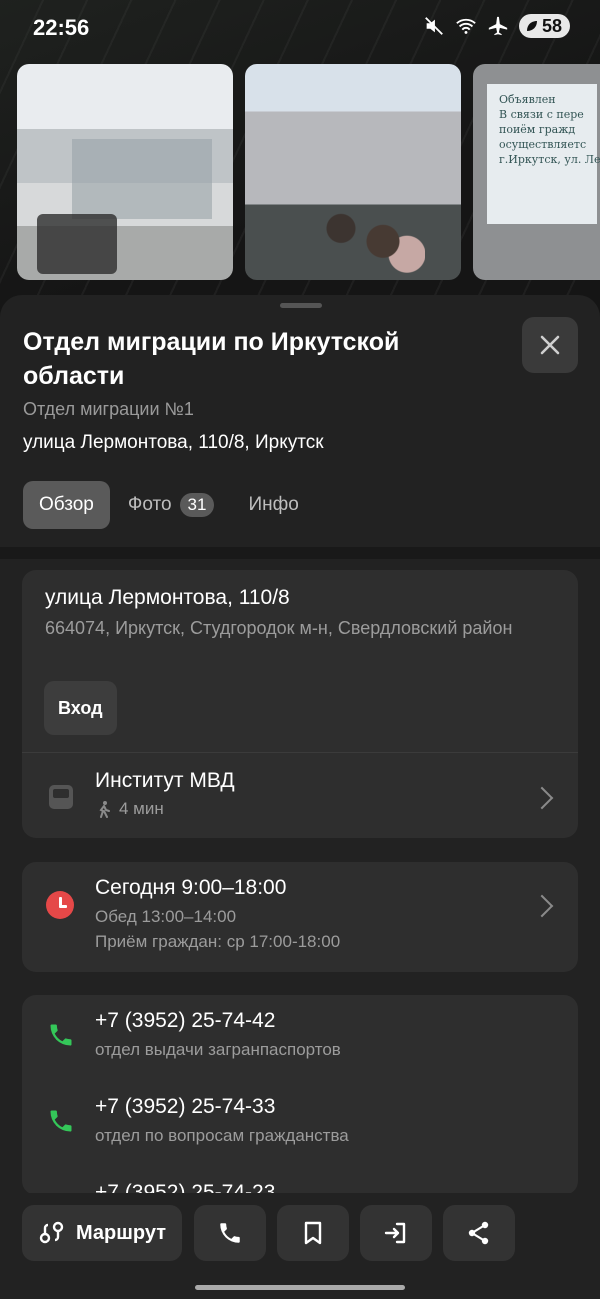 This screenshot has width=600, height=1299. Describe the element at coordinates (185, 1106) in the screenshot. I see `phone-number: +7 (3952) 25-74-33` at that location.